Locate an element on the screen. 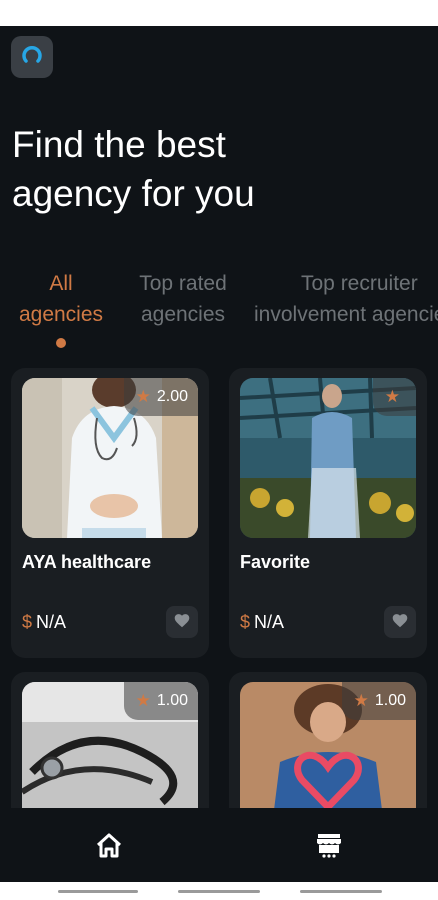 This screenshot has height=900, width=438. tab-top-recruiter-agencies: Top recruiter involvement agencies is located at coordinates (346, 299).